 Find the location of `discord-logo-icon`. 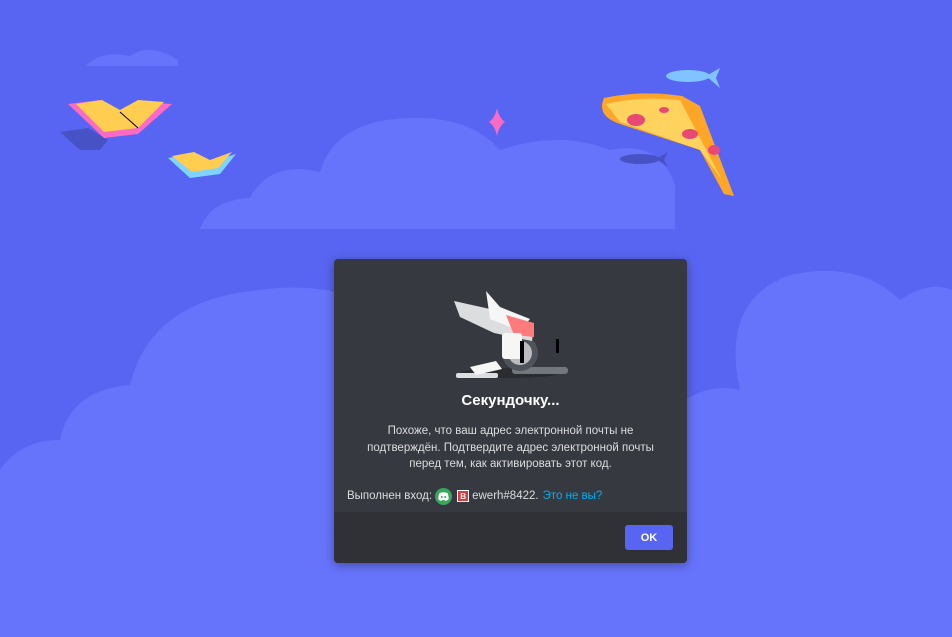

discord-logo-icon is located at coordinates (444, 496).